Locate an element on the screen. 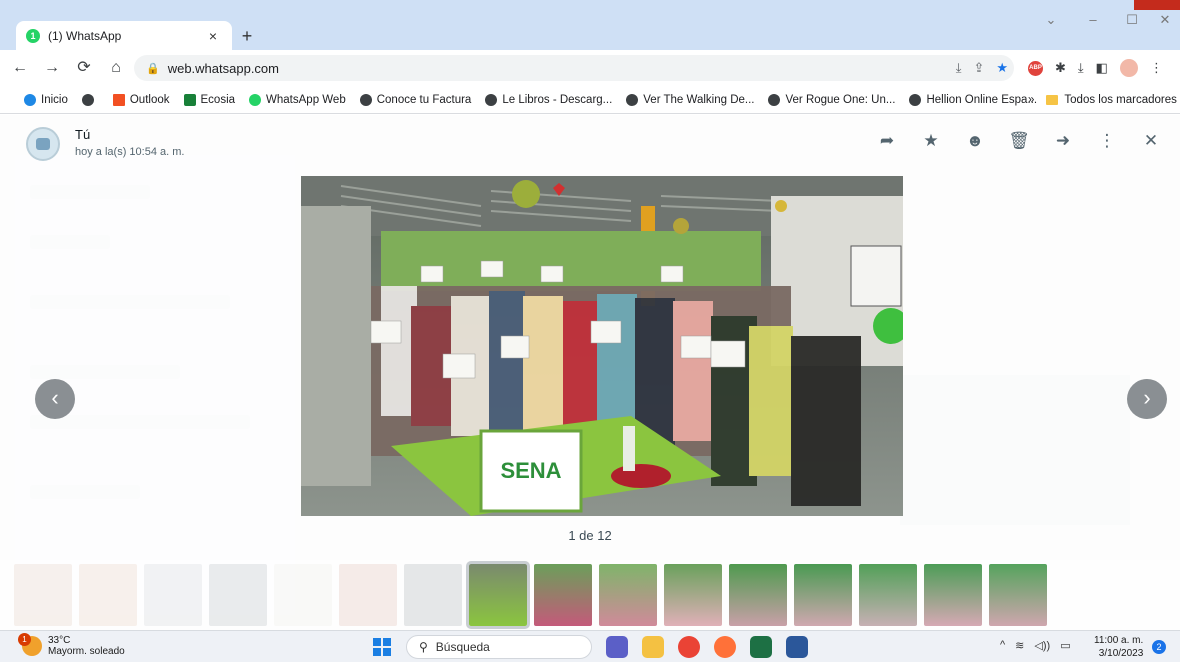  home-button: ⌂ is located at coordinates (116, 68).